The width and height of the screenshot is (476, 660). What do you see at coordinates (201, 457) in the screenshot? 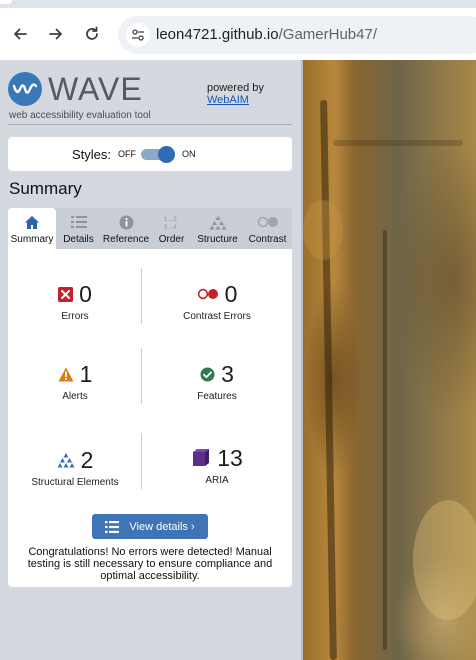
I see `aria-cube-icon` at bounding box center [201, 457].